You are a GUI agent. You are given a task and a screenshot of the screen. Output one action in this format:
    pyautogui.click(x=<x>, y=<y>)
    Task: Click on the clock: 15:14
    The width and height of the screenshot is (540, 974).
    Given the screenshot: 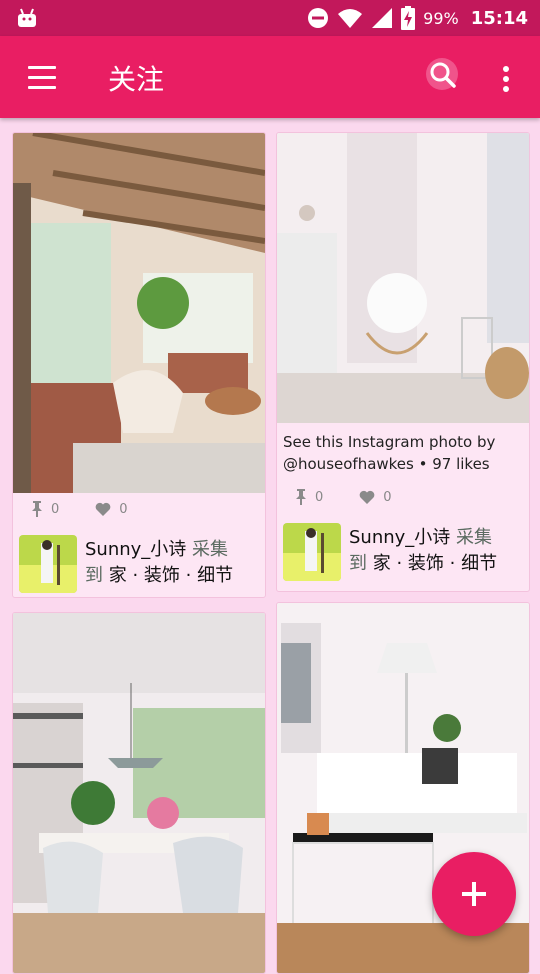 What is the action you would take?
    pyautogui.click(x=499, y=18)
    